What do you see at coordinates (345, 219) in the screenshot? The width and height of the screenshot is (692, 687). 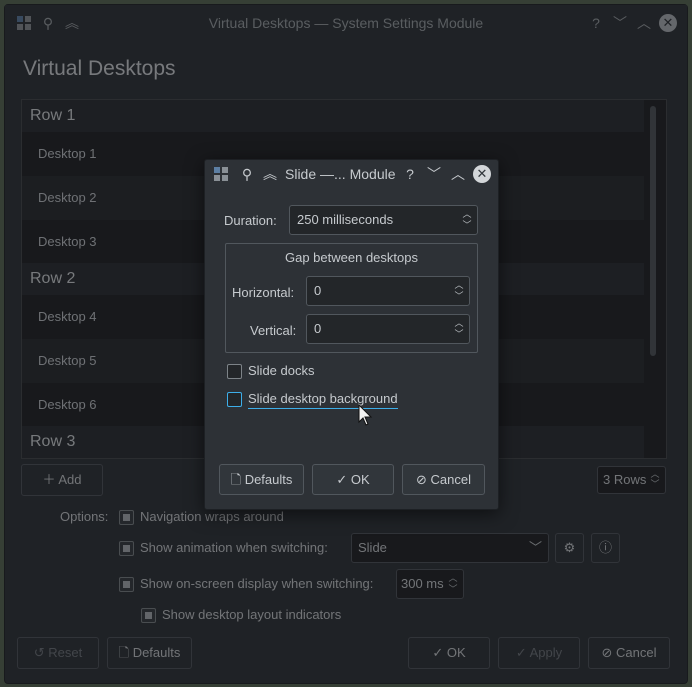 I see `duration-value: 250 milliseconds` at bounding box center [345, 219].